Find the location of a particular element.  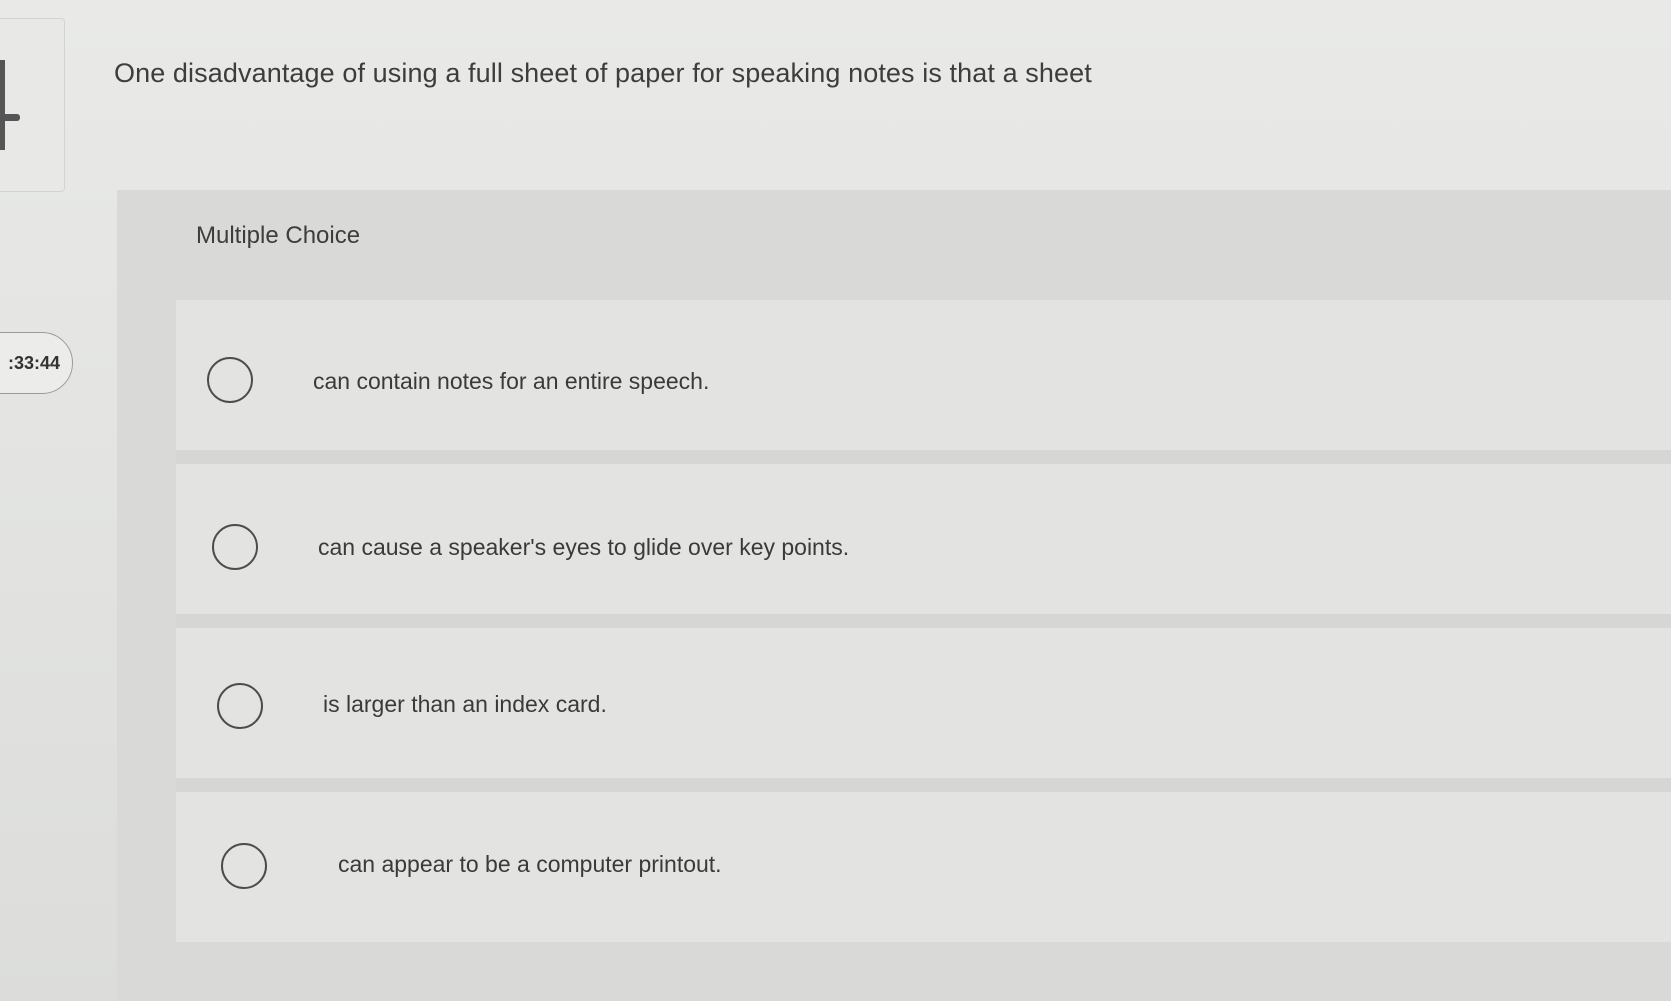

question-type-label: Multiple Choice is located at coordinates (278, 235).